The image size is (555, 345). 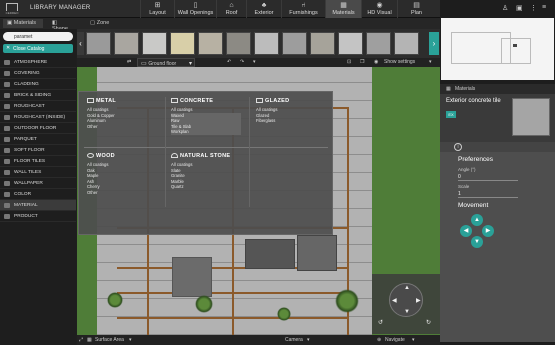 I want to click on menu-header: GLAZED, so click(x=272, y=101).